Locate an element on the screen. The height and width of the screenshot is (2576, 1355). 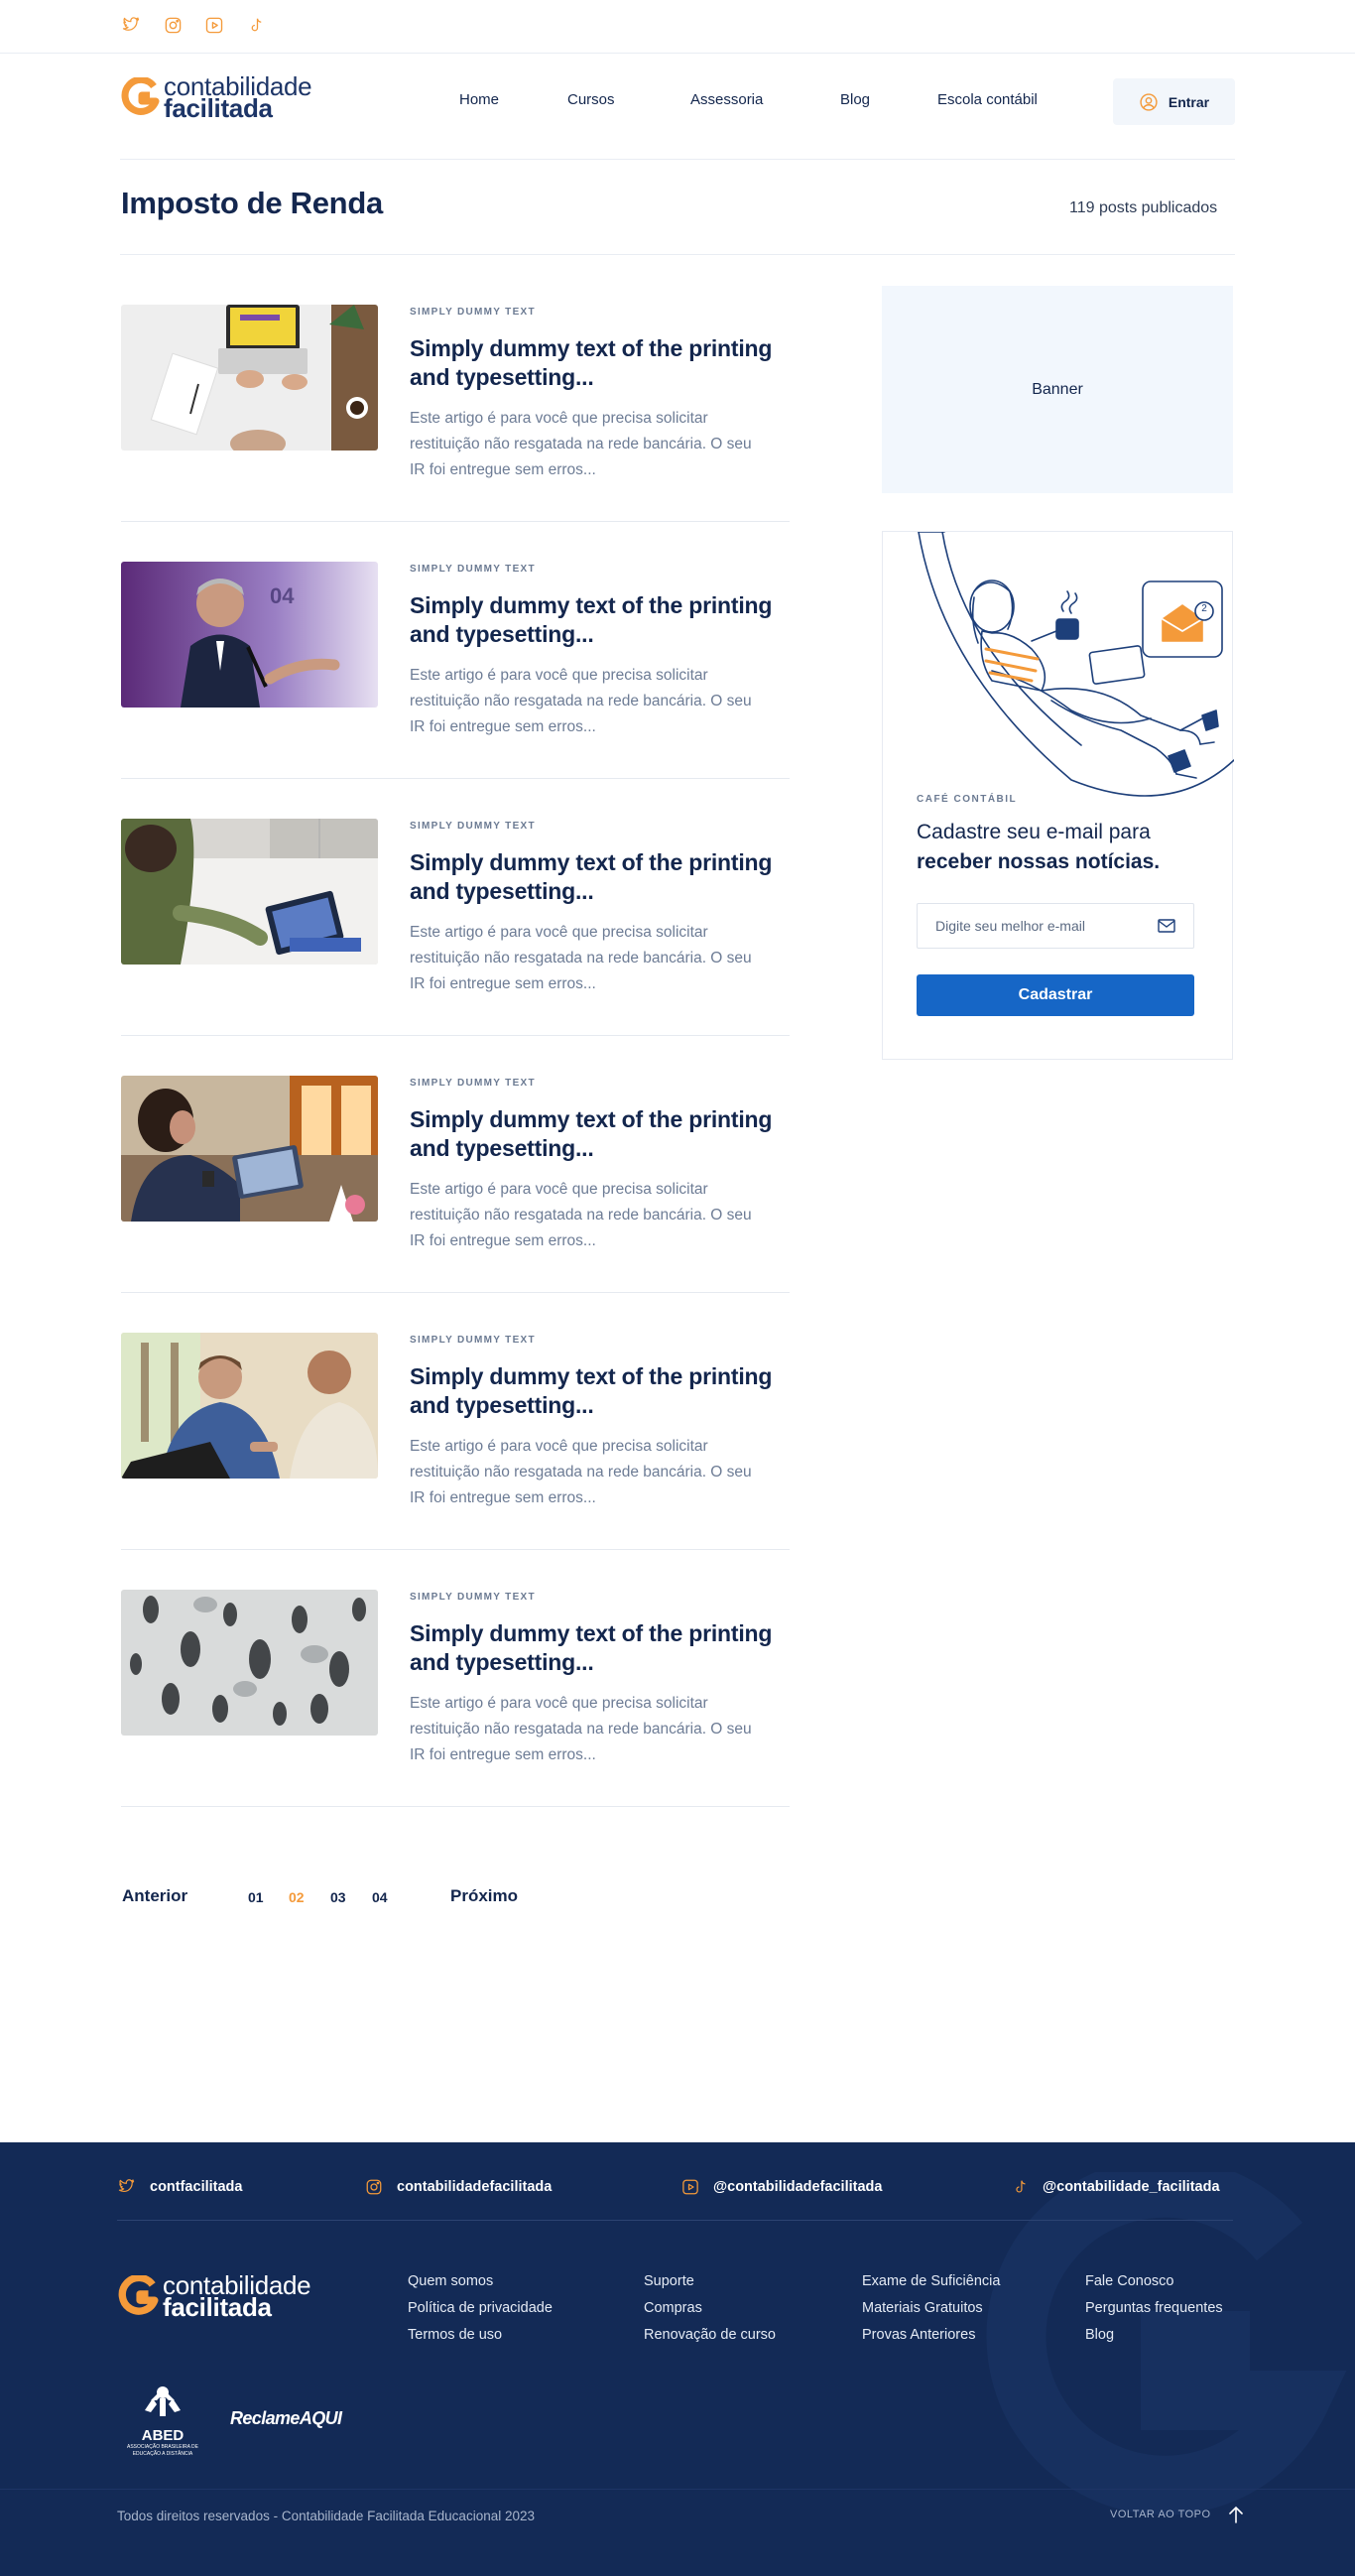
page-link-04: 04 is located at coordinates (380, 1897).